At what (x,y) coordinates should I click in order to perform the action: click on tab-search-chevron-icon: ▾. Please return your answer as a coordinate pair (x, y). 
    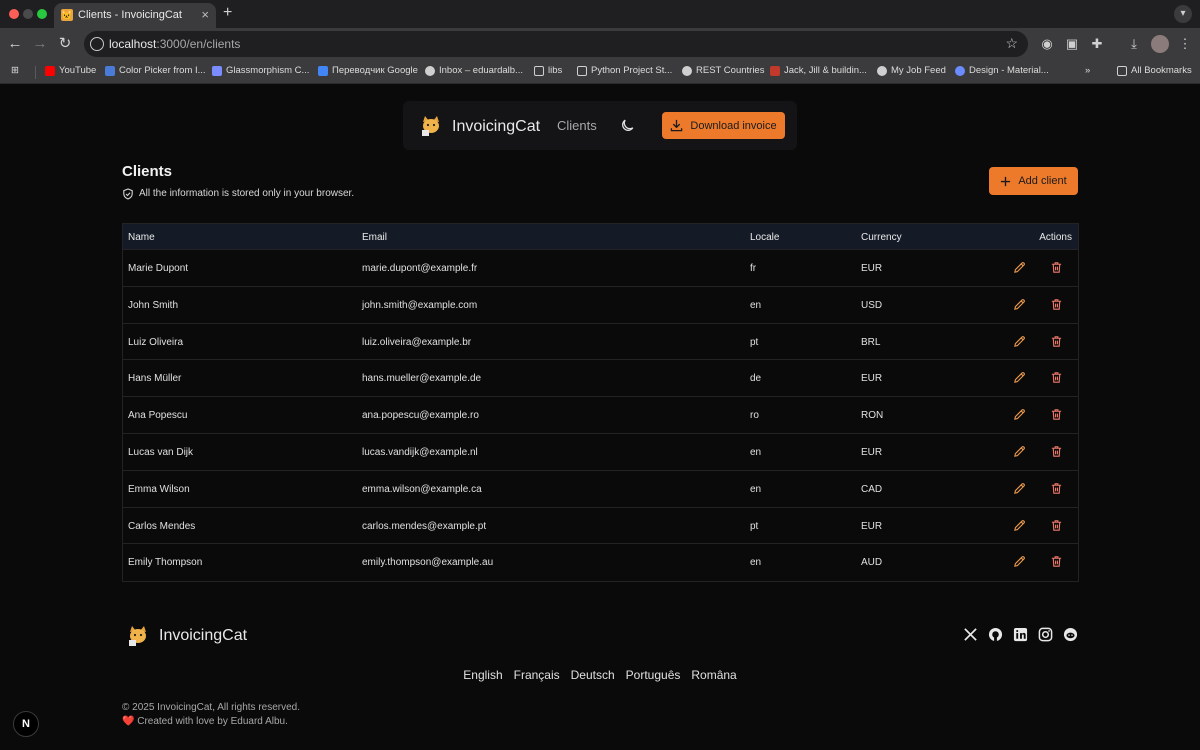
    Looking at the image, I should click on (1183, 14).